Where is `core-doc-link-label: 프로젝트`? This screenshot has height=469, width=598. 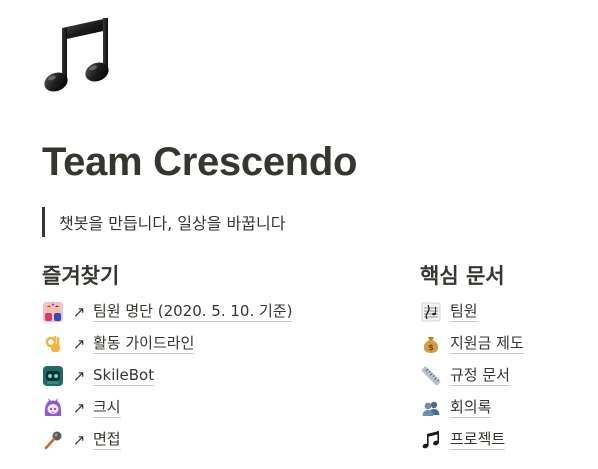
core-doc-link-label: 프로젝트 is located at coordinates (478, 440).